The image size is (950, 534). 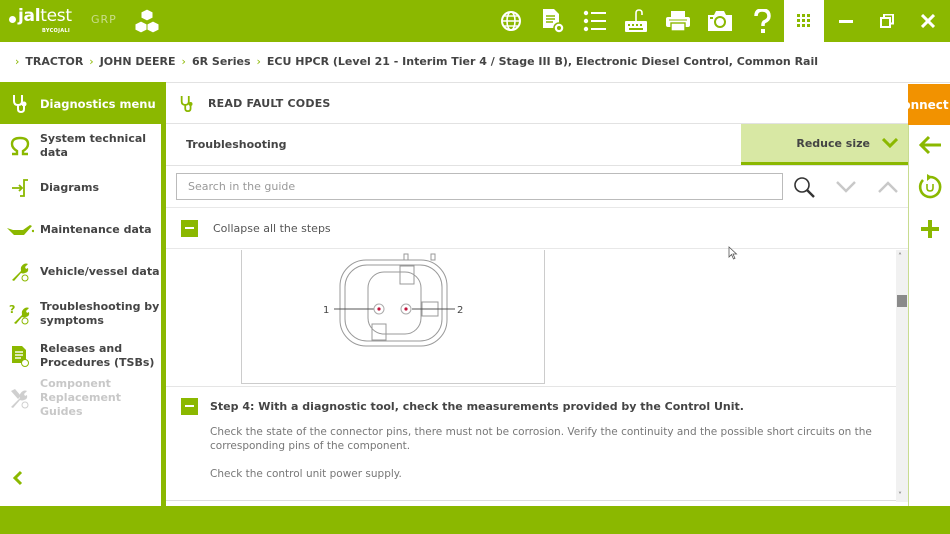 What do you see at coordinates (221, 61) in the screenshot?
I see `breadcrumb-item: 6R Series` at bounding box center [221, 61].